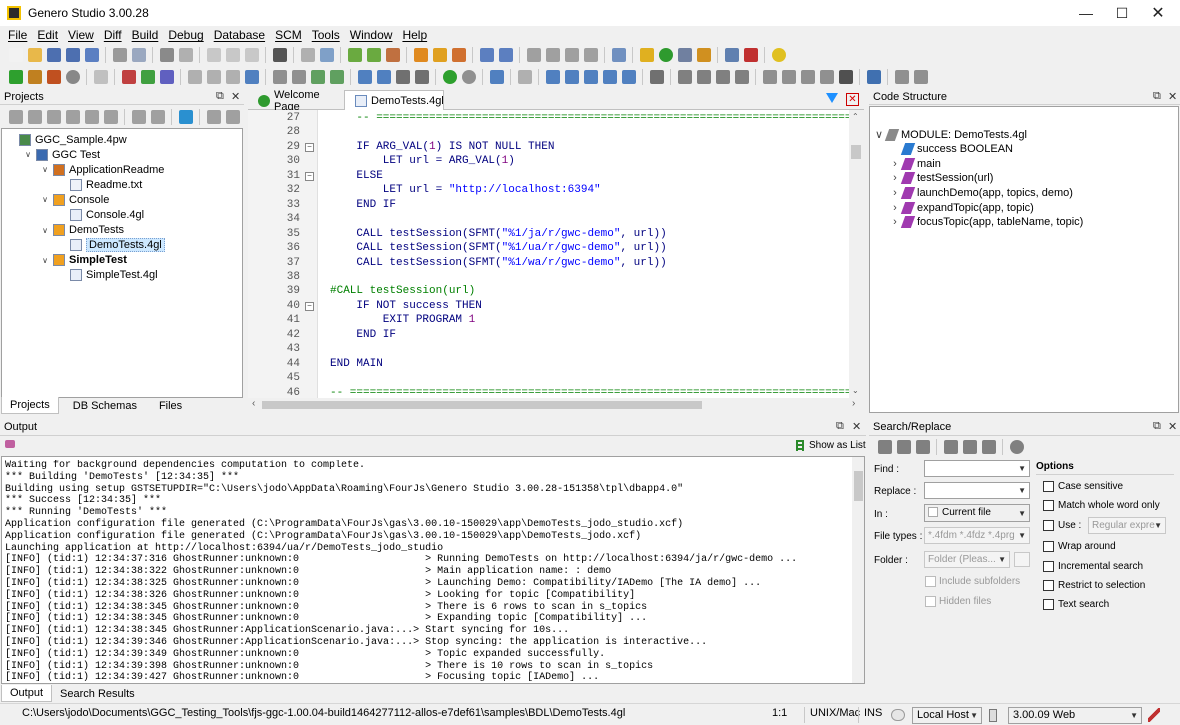  What do you see at coordinates (82, 230) in the screenshot?
I see `tree-item: ∨ DemoTests` at bounding box center [82, 230].